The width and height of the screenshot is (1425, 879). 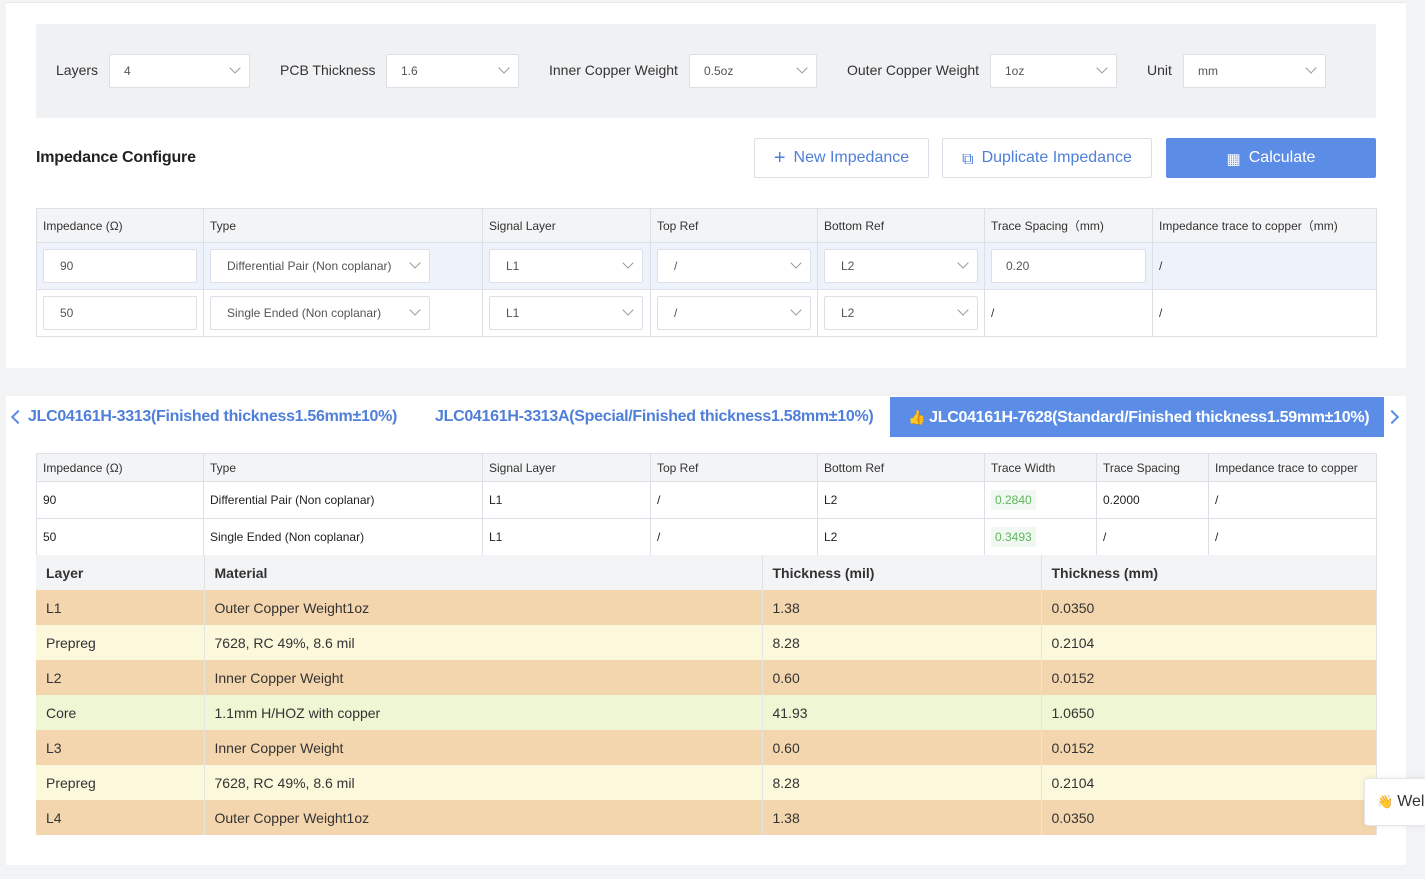 I want to click on table-cell: 0.2000, so click(x=1152, y=500).